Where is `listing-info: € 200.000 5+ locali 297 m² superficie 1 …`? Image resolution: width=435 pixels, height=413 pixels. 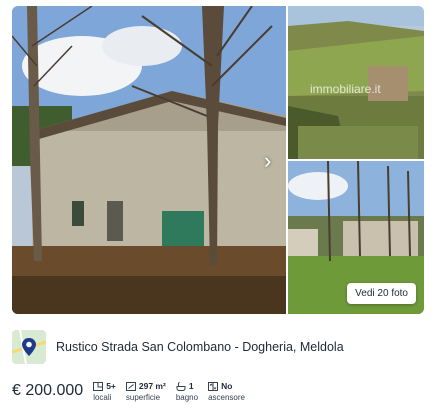 listing-info: € 200.000 5+ locali 297 m² superficie 1 … is located at coordinates (218, 391).